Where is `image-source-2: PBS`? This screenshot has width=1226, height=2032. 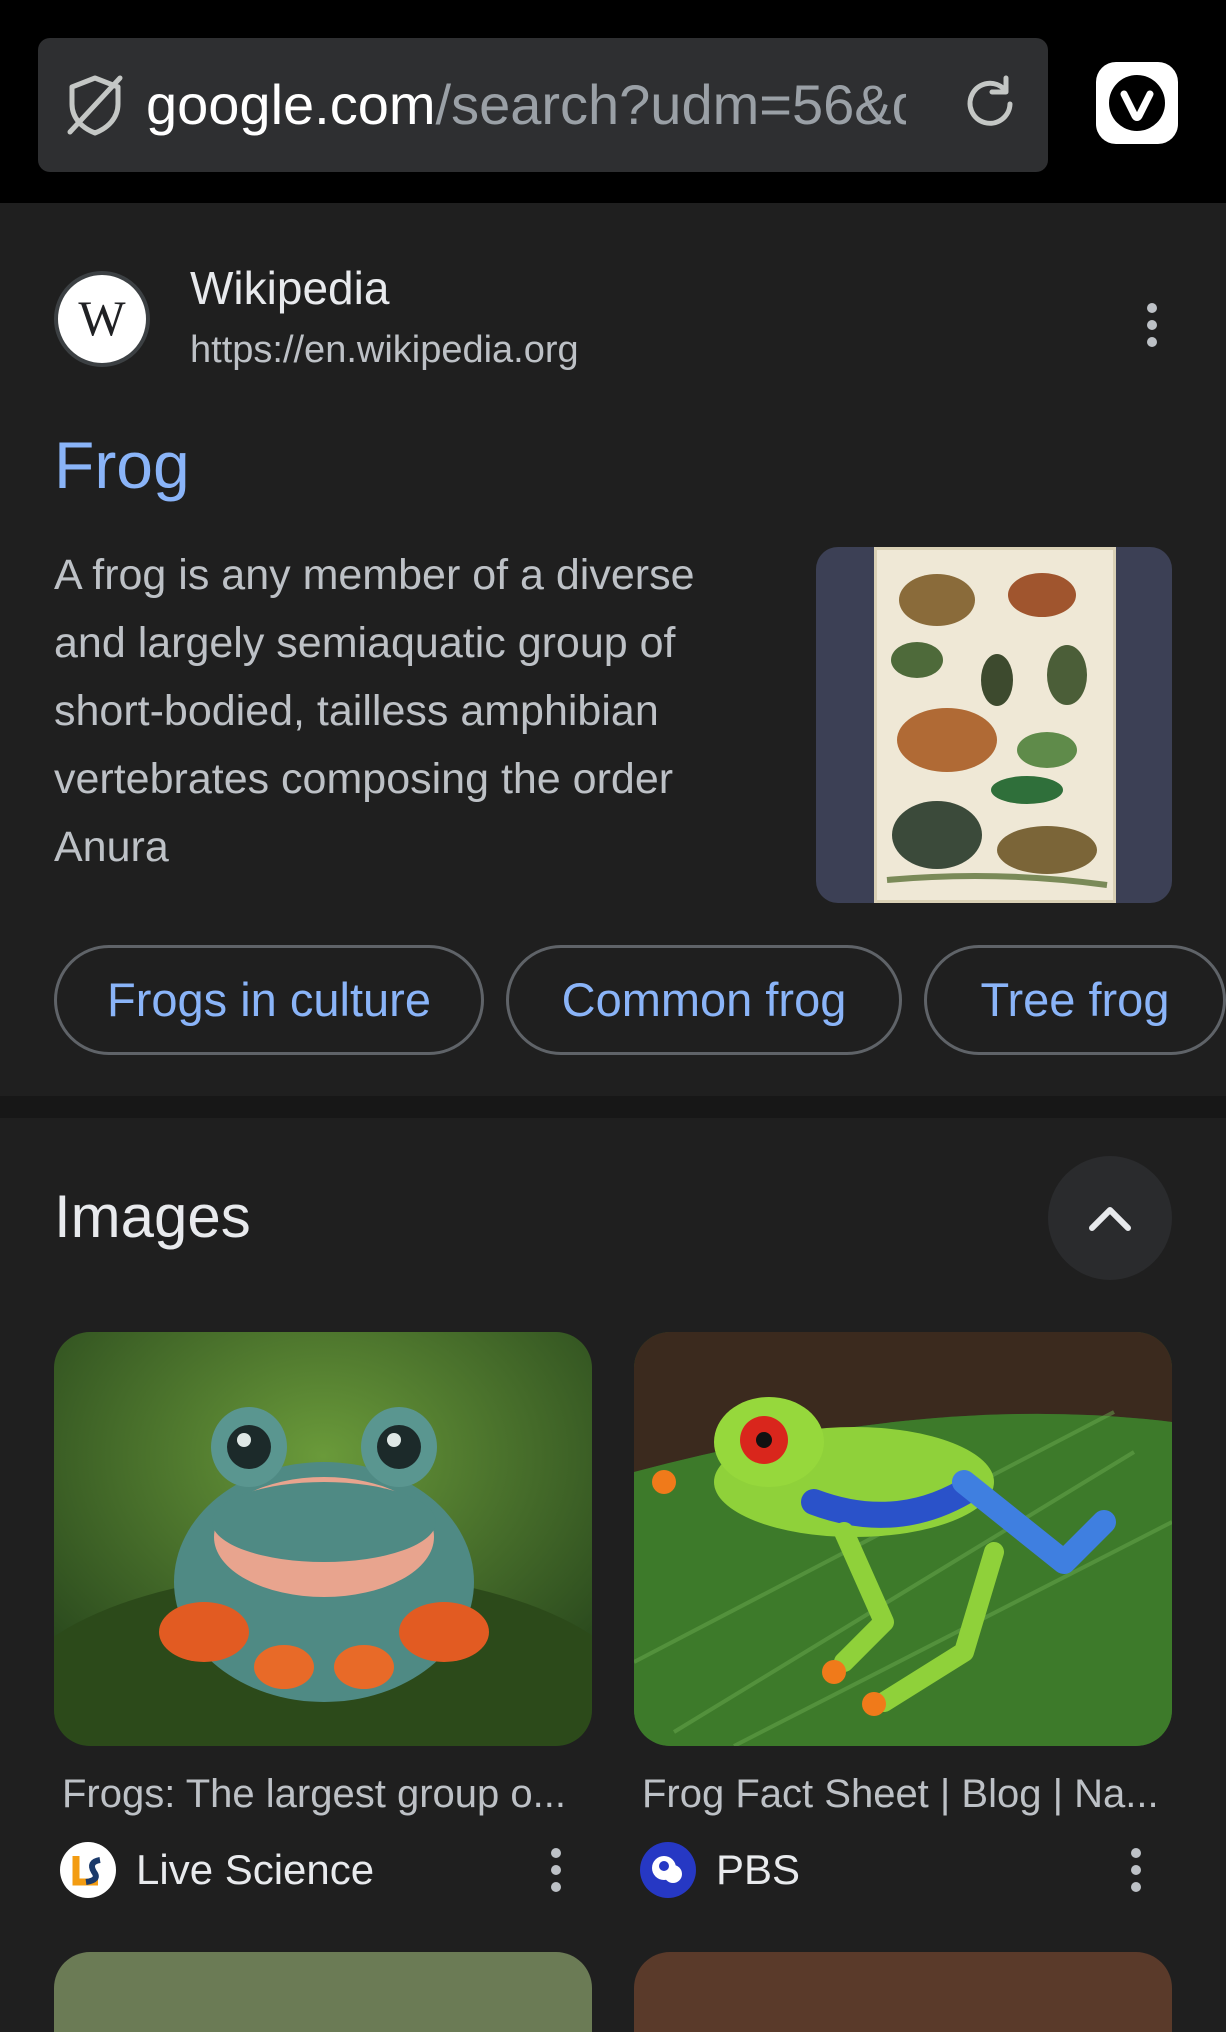
image-source-2: PBS is located at coordinates (758, 1869).